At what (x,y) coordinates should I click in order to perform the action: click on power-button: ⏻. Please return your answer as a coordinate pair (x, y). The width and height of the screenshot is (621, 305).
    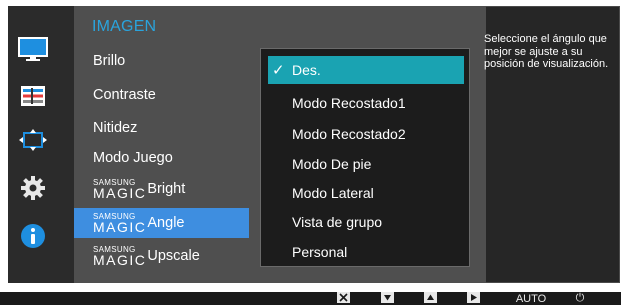
    Looking at the image, I should click on (580, 298).